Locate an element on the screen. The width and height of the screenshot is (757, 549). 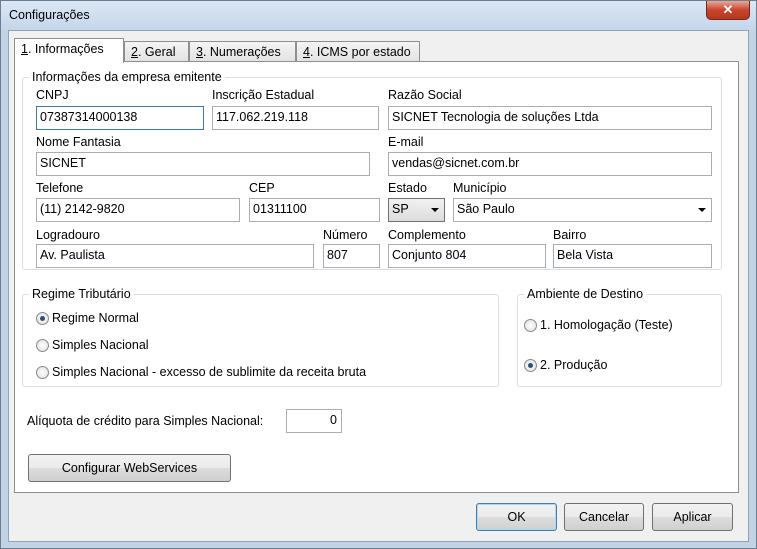
tab-informacoes: 1. Informações is located at coordinates (69, 50).